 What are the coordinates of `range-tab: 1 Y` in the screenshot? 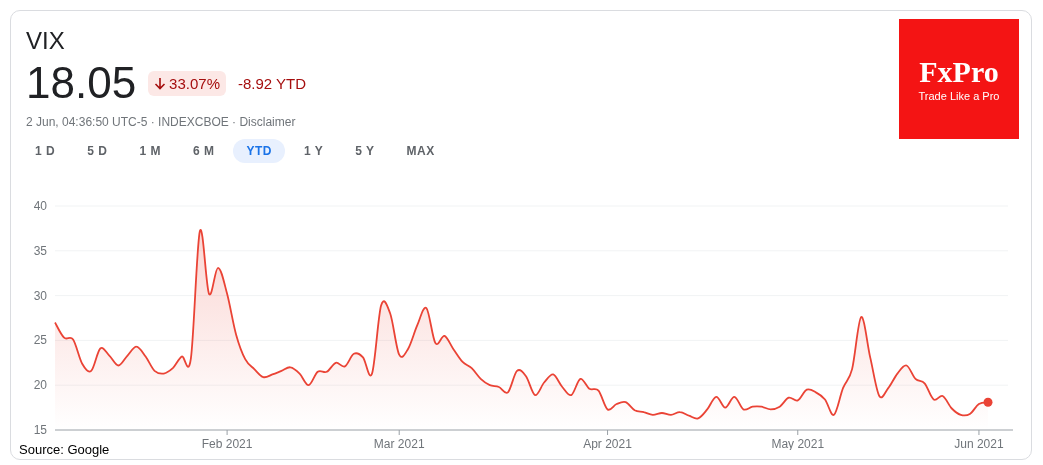 It's located at (313, 151).